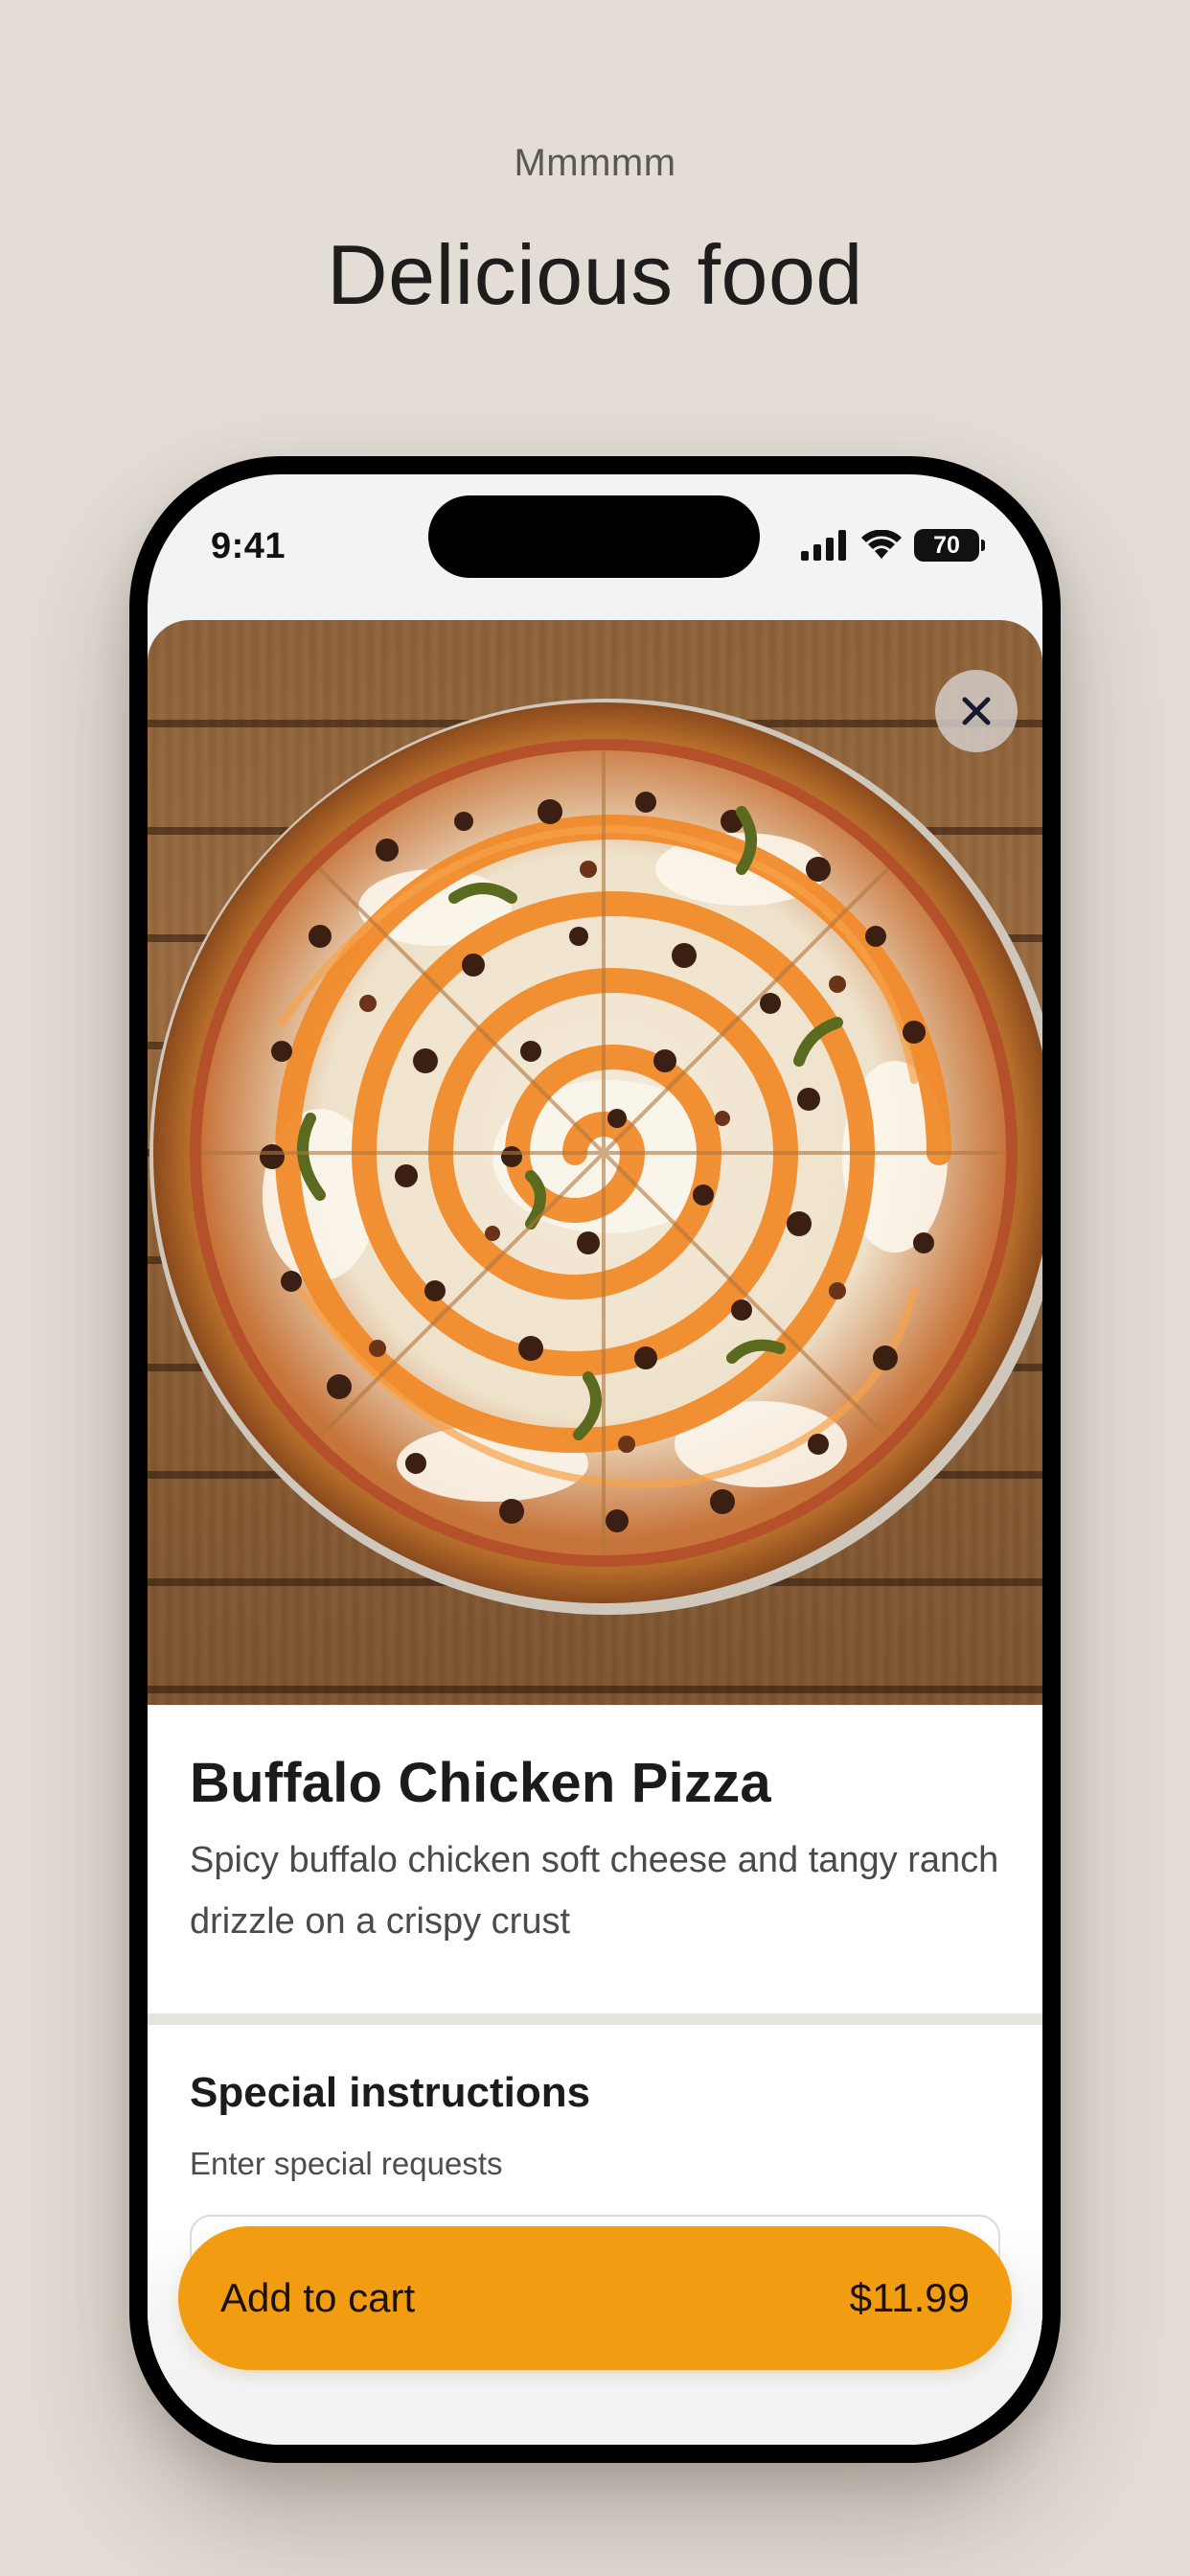 This screenshot has width=1190, height=2576. I want to click on signal-icon, so click(824, 545).